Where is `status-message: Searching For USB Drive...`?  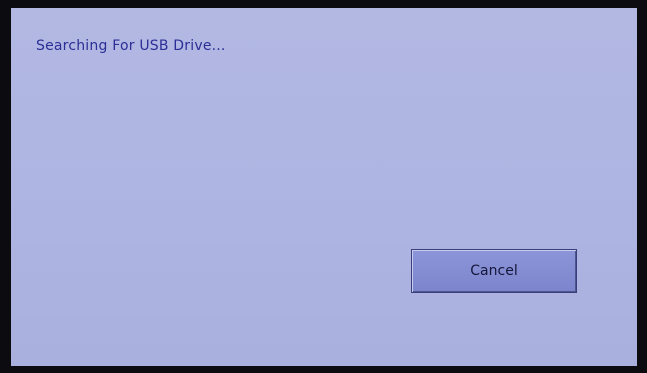 status-message: Searching For USB Drive... is located at coordinates (131, 46).